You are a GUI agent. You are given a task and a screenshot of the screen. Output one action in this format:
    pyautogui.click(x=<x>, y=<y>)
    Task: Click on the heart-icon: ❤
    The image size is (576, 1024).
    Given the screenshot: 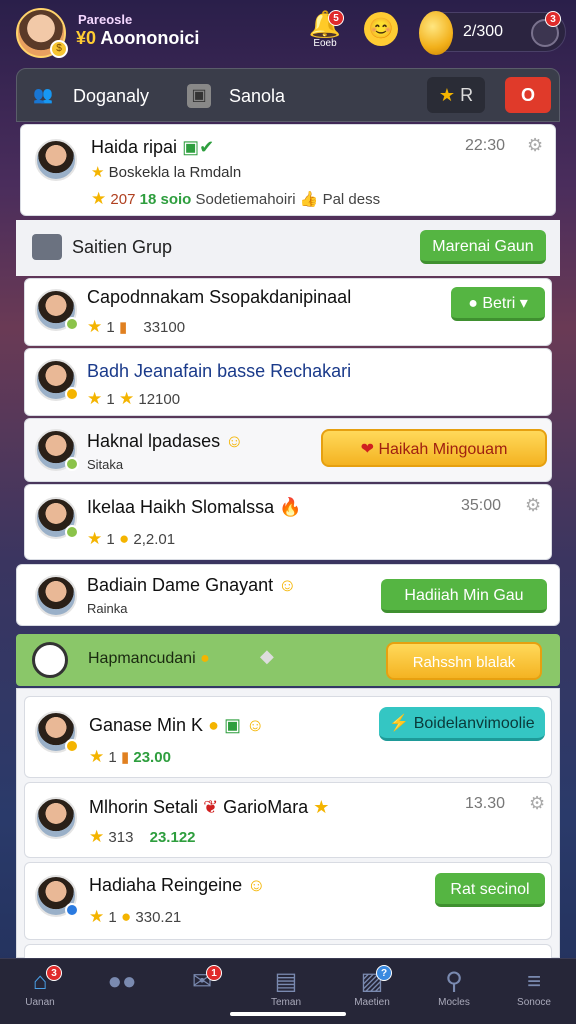 What is the action you would take?
    pyautogui.click(x=367, y=449)
    